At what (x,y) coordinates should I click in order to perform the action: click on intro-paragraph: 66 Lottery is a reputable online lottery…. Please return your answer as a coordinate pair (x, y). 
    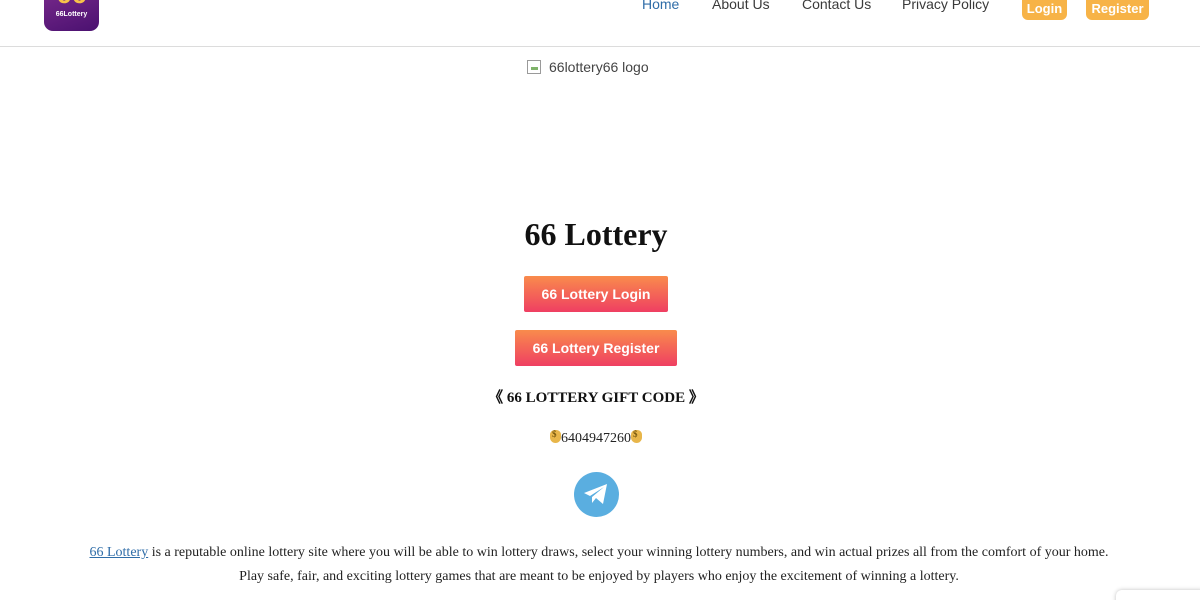
    Looking at the image, I should click on (599, 565).